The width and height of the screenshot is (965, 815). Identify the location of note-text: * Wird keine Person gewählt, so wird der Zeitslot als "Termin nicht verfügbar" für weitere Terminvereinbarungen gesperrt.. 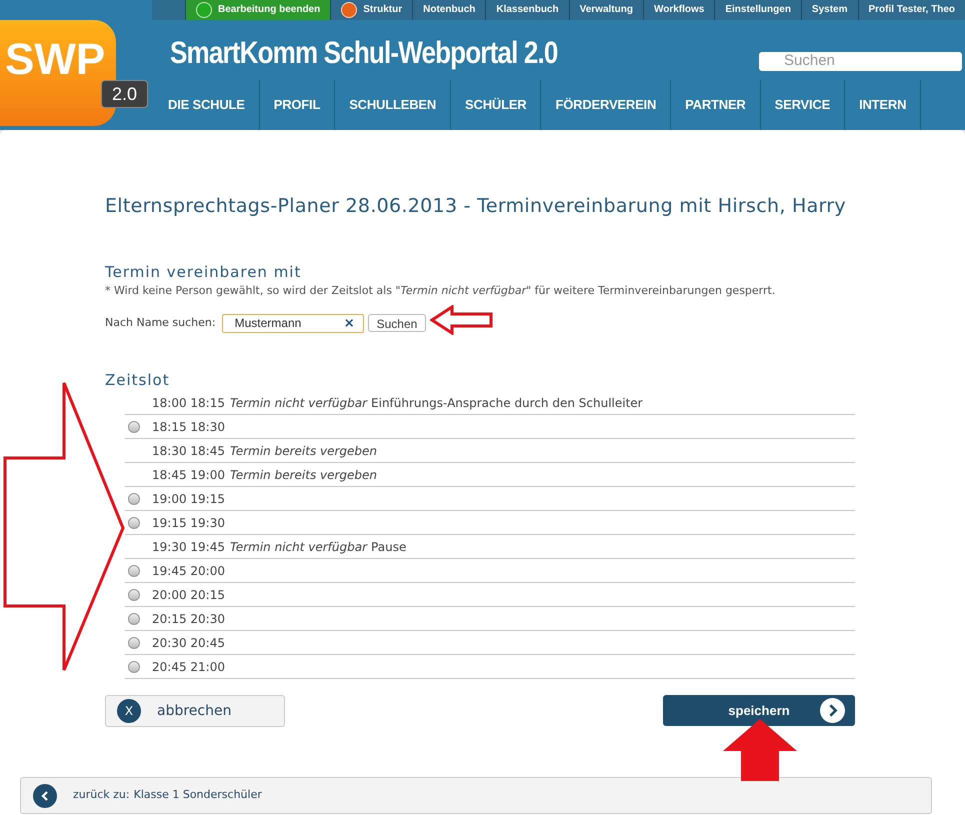
(440, 291).